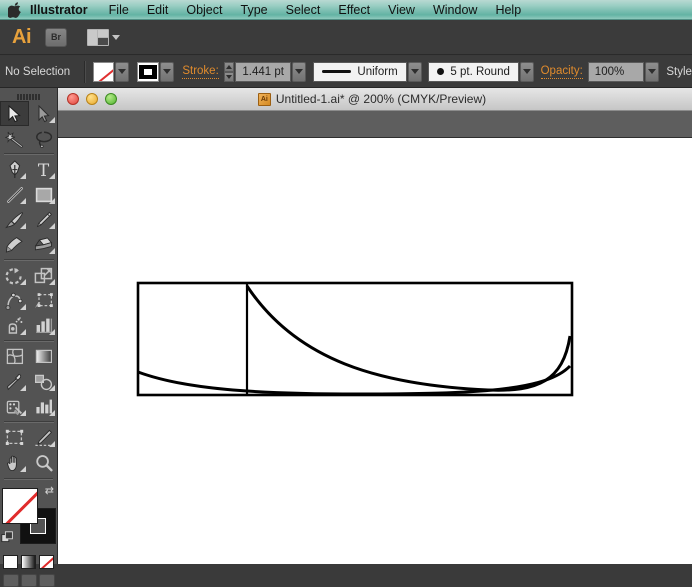  Describe the element at coordinates (98, 37) in the screenshot. I see `arrange-documents-icon` at that location.